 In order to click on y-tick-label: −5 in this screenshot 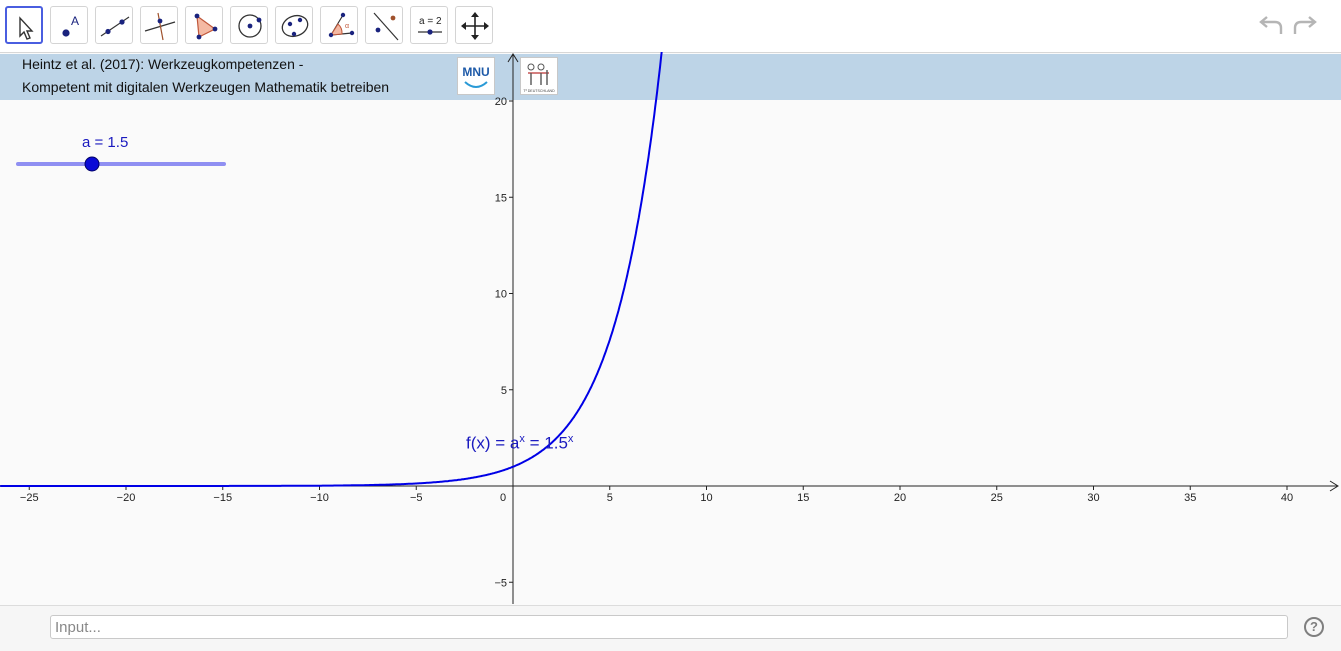, I will do `click(500, 583)`.